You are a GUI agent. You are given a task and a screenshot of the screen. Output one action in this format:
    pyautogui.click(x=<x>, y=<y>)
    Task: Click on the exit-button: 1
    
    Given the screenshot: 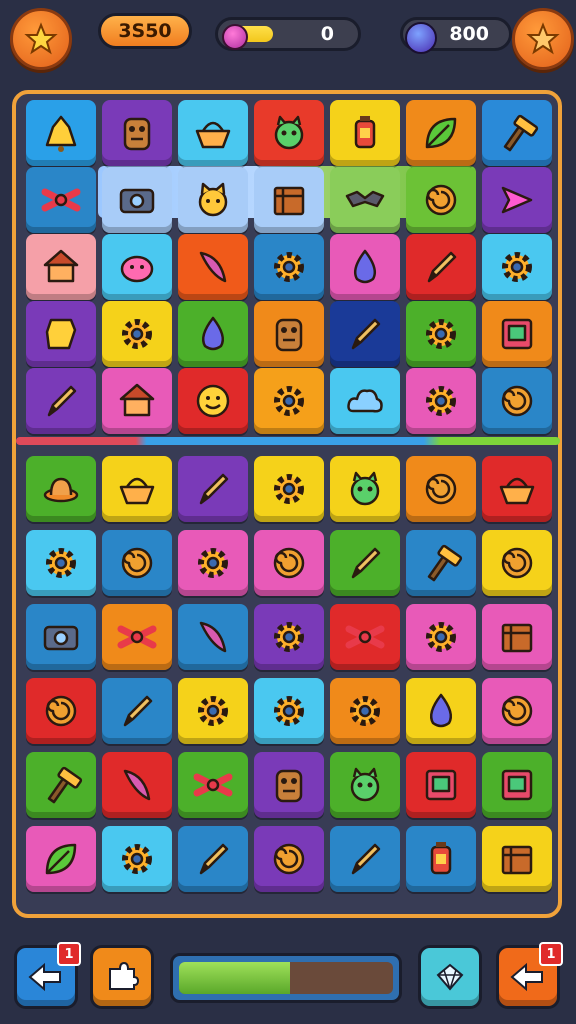 What is the action you would take?
    pyautogui.click(x=529, y=975)
    